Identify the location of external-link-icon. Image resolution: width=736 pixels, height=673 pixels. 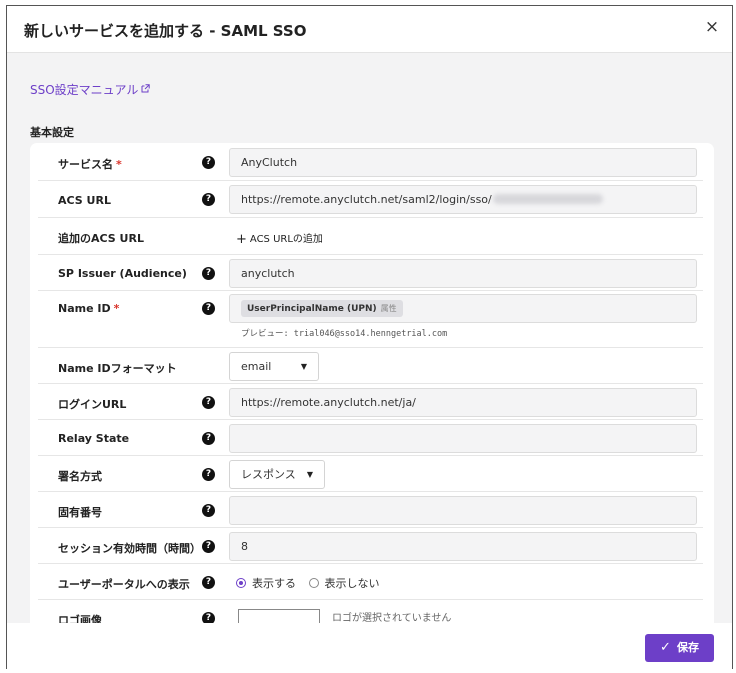
(146, 90).